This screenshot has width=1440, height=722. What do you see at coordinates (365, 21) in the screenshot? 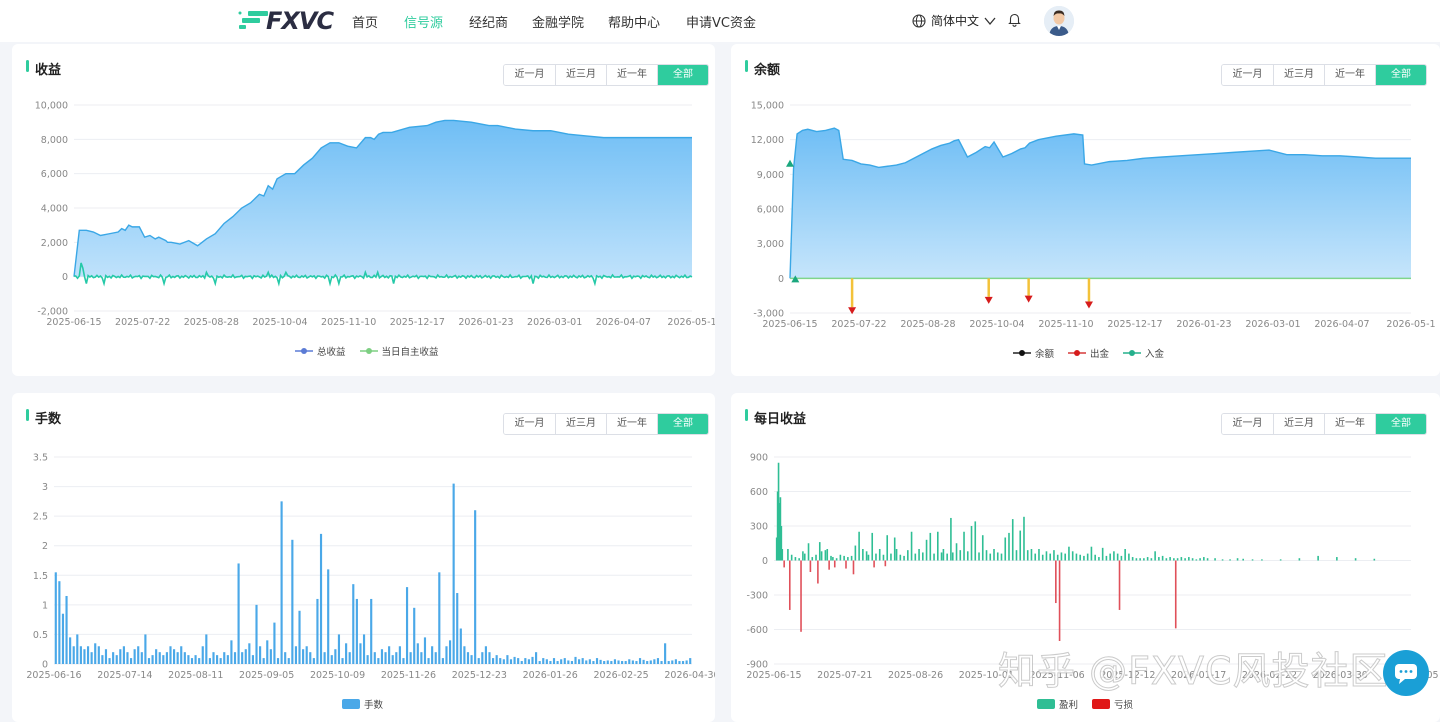
I see `nav-home: 首页` at bounding box center [365, 21].